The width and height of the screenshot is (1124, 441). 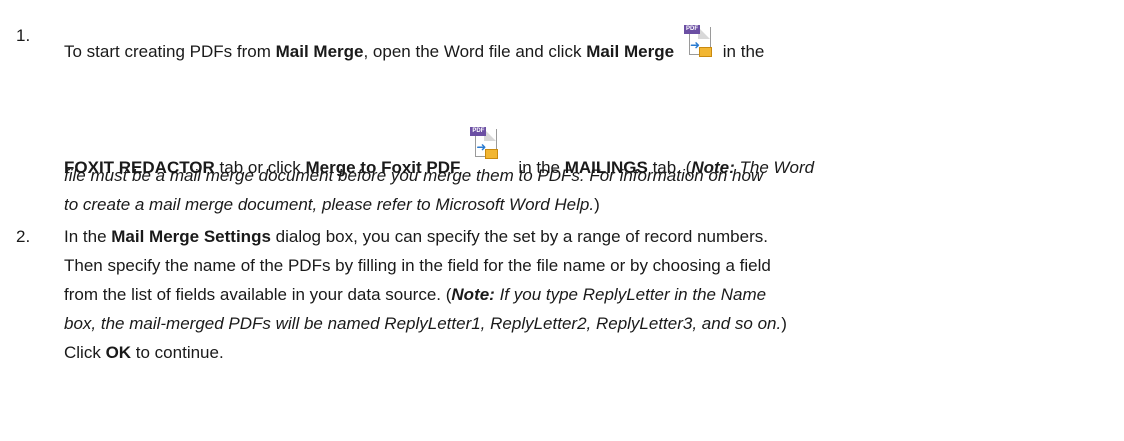 I want to click on note-label: Note:, so click(x=473, y=294).